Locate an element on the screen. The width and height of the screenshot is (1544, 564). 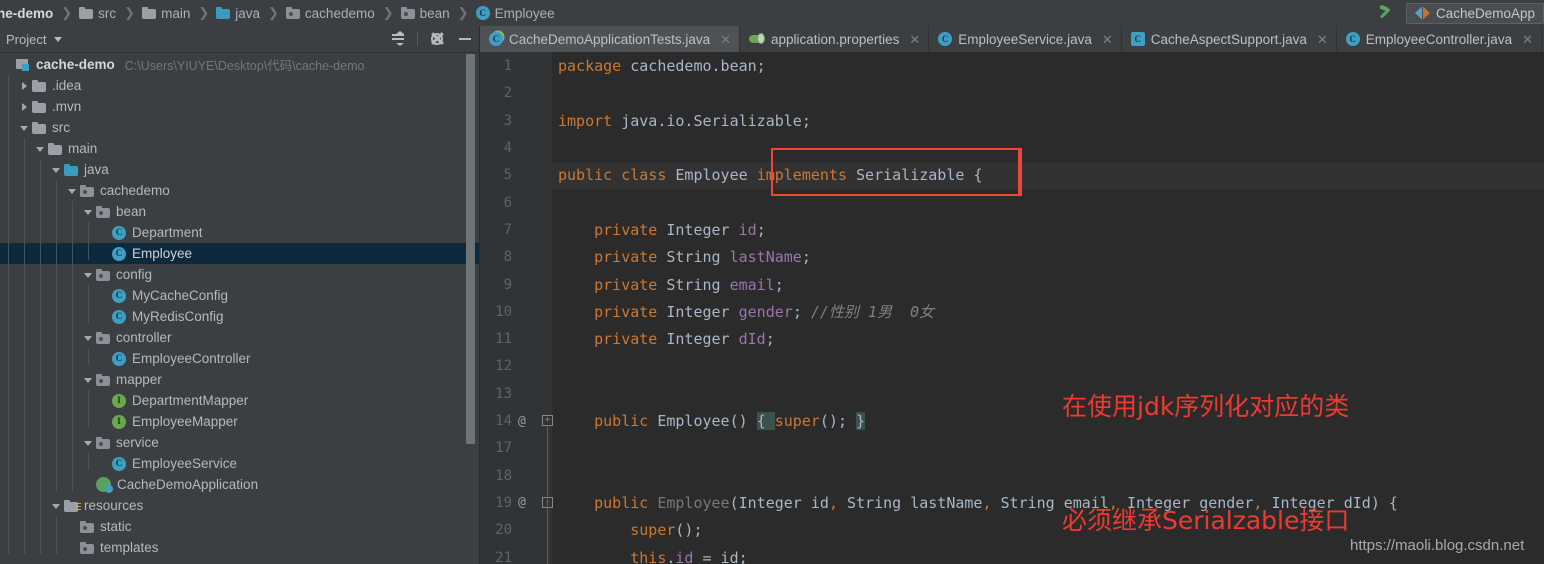
tree-node: .idea is located at coordinates (240, 85).